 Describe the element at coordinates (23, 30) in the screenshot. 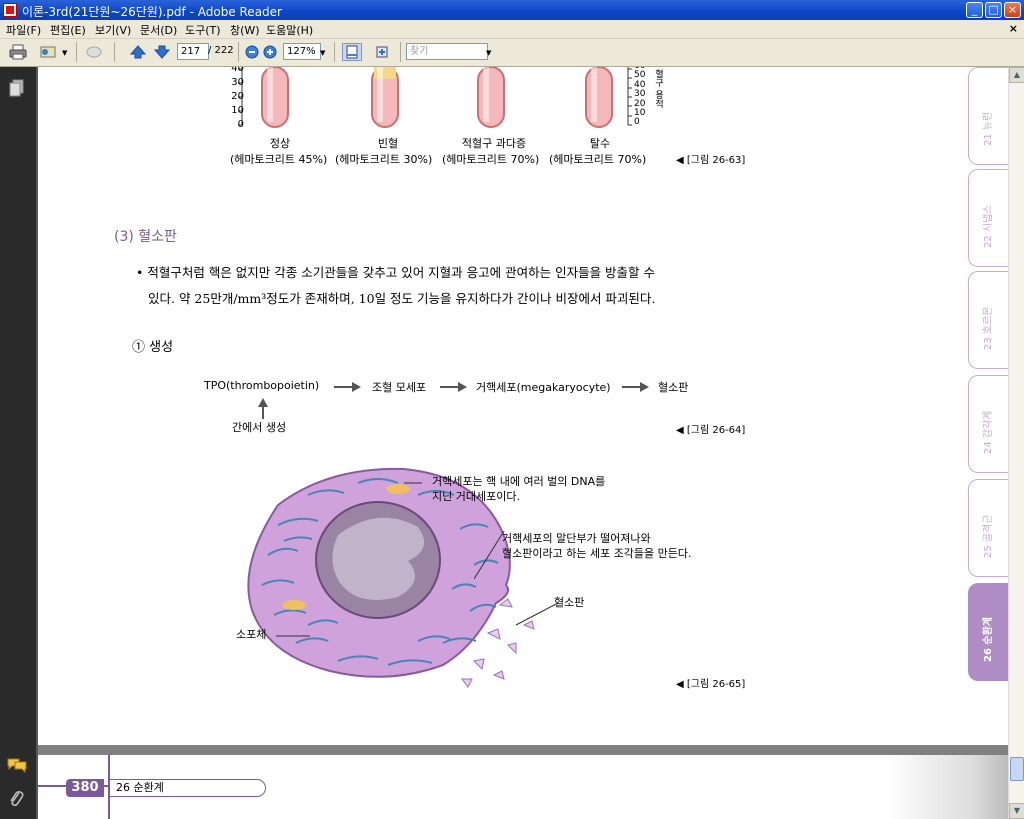

I see `menu-file: 파일(F)` at that location.